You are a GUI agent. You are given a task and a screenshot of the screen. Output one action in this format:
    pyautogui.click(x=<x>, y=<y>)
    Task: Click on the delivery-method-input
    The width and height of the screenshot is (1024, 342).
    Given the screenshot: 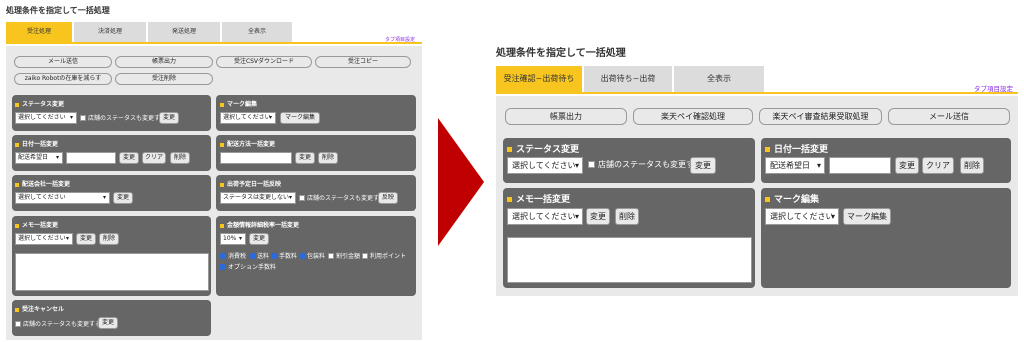 What is the action you would take?
    pyautogui.click(x=256, y=158)
    